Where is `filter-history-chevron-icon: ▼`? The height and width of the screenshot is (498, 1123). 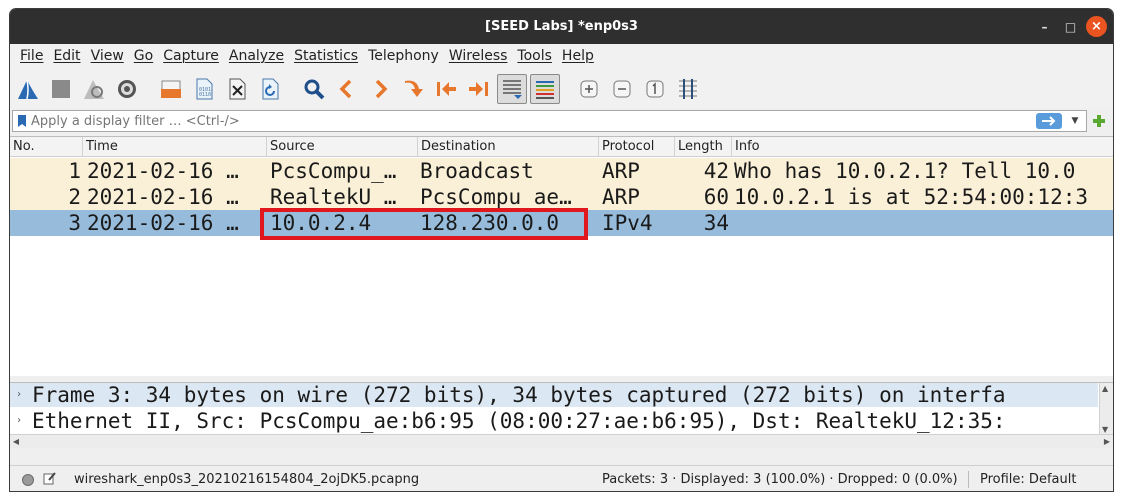 filter-history-chevron-icon: ▼ is located at coordinates (1075, 121).